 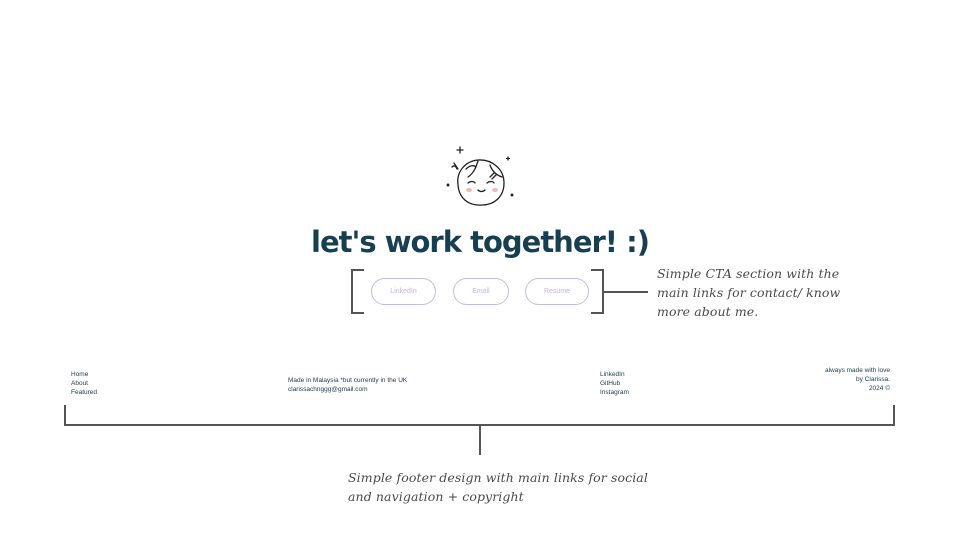 What do you see at coordinates (347, 389) in the screenshot?
I see `footer-email-link: clarissachnggg@gmail.com` at bounding box center [347, 389].